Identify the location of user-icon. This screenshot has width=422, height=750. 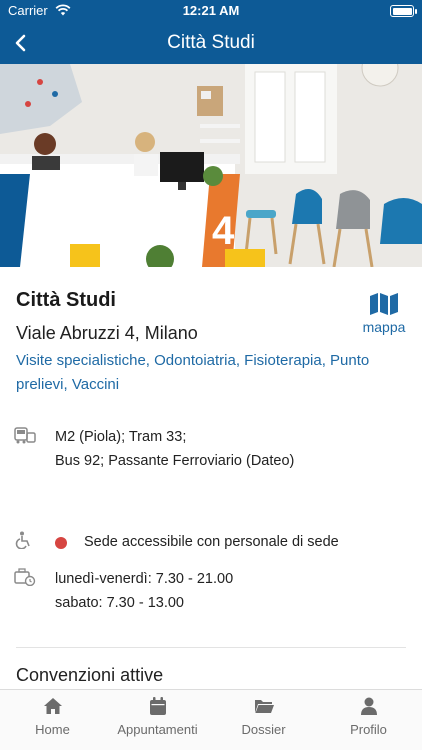
(368, 706).